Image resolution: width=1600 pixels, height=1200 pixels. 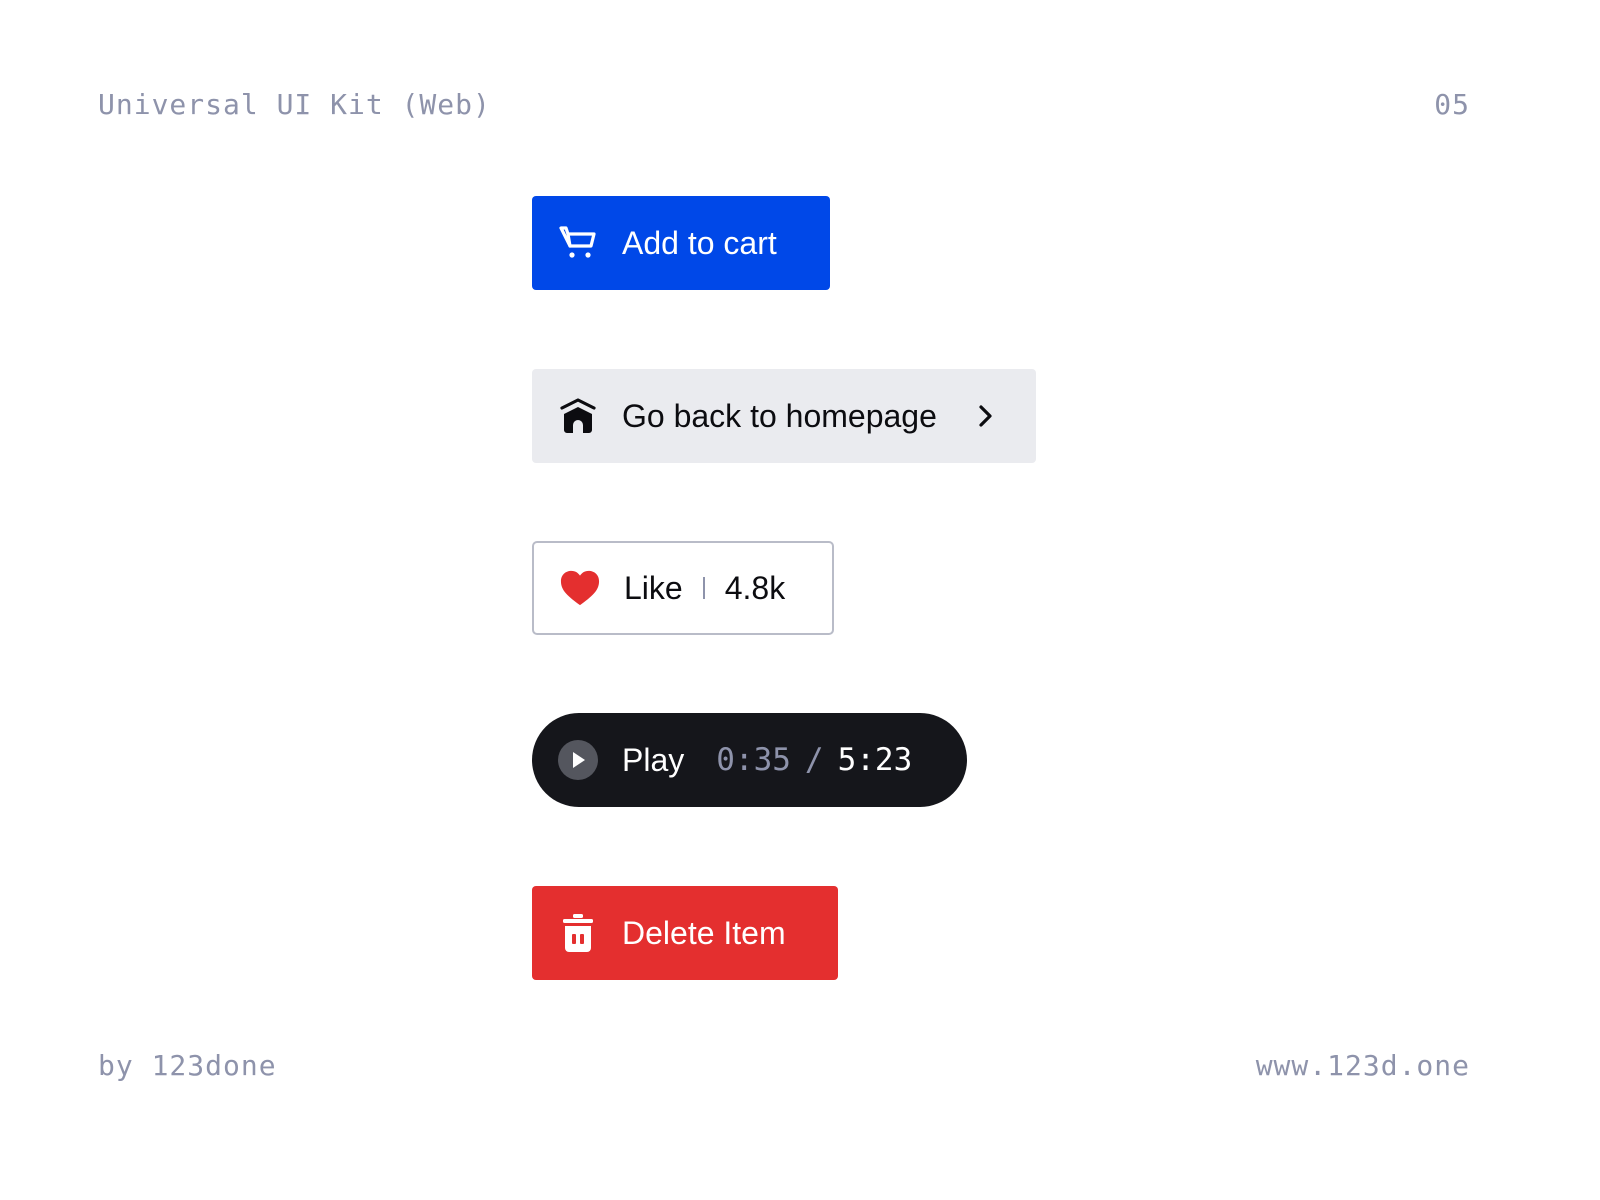 I want to click on go-home-button: Go back to homepage, so click(x=784, y=416).